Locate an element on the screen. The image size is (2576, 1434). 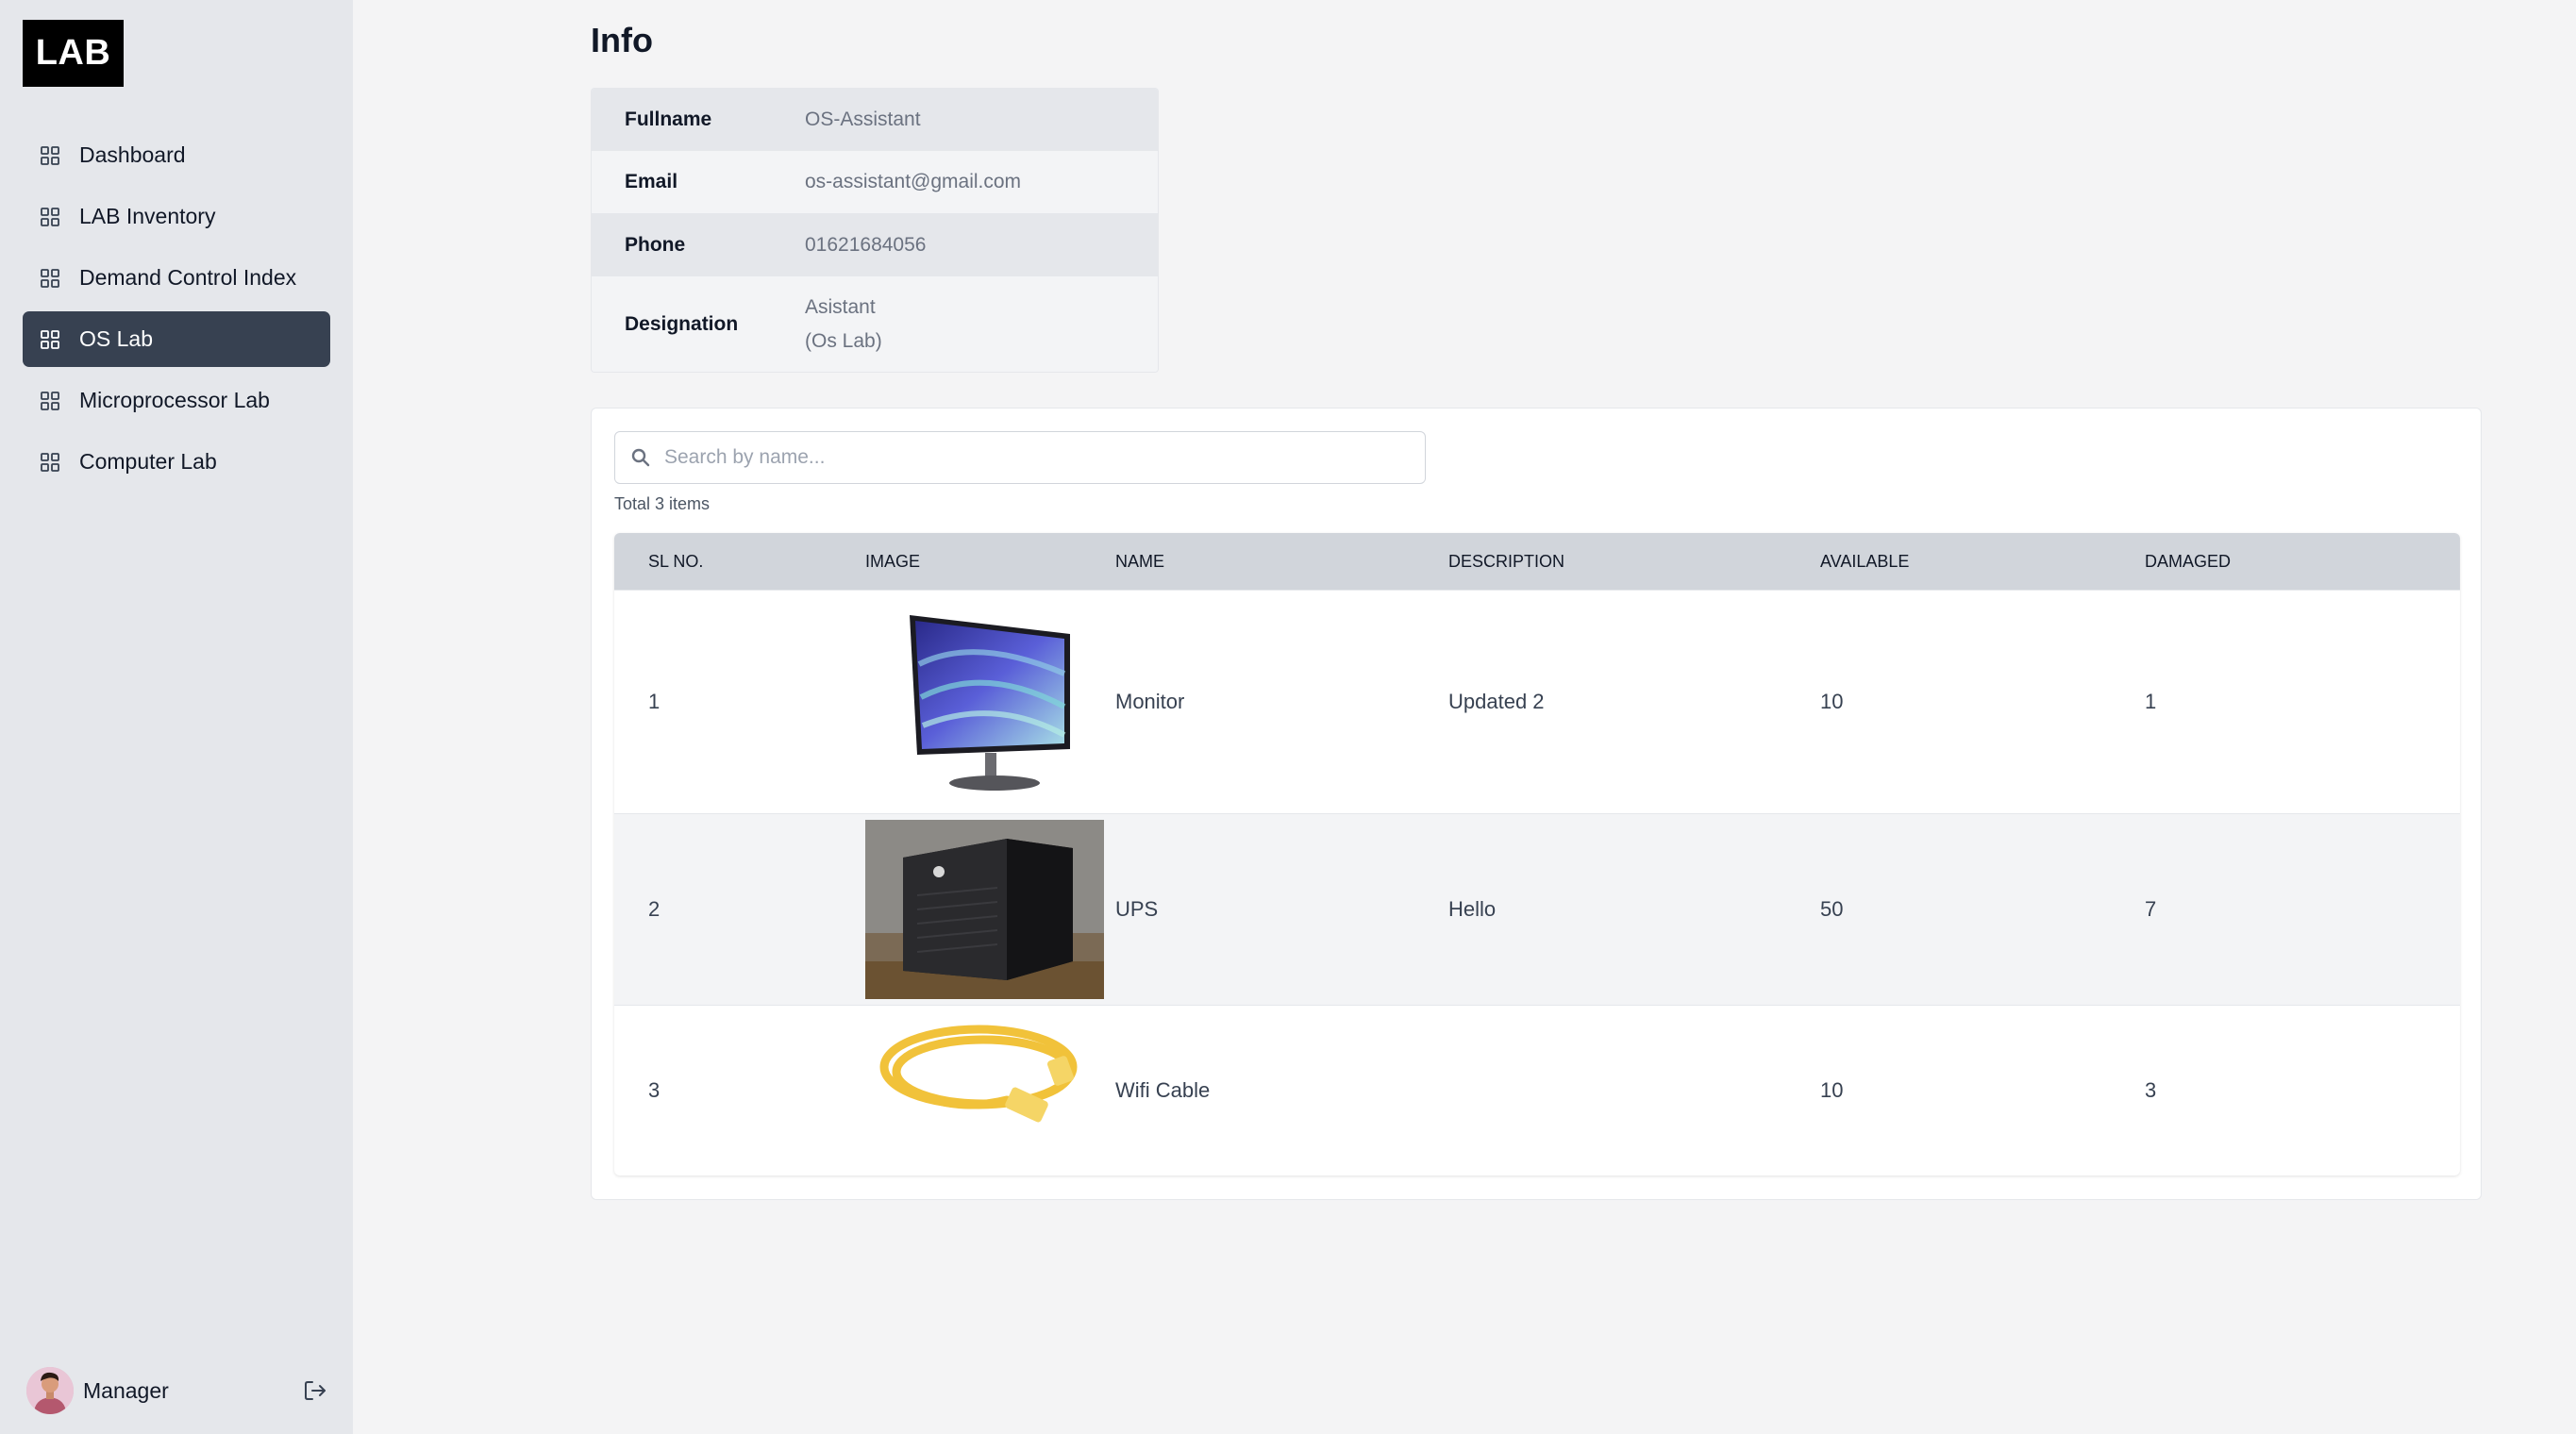
cell-available: 50 is located at coordinates (1832, 909).